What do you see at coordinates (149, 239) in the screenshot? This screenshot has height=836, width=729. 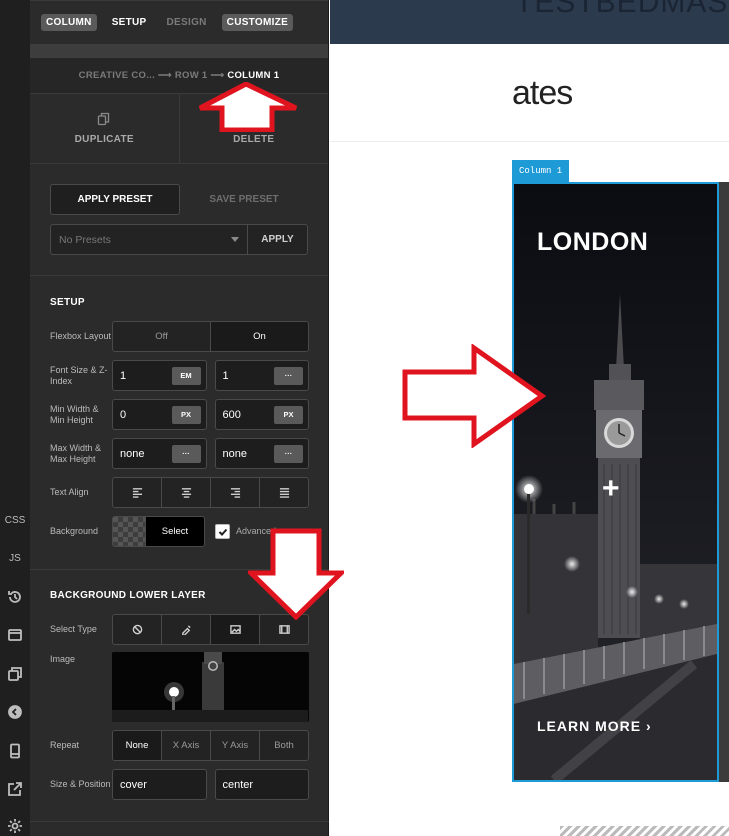 I see `preset-select: No Presets` at bounding box center [149, 239].